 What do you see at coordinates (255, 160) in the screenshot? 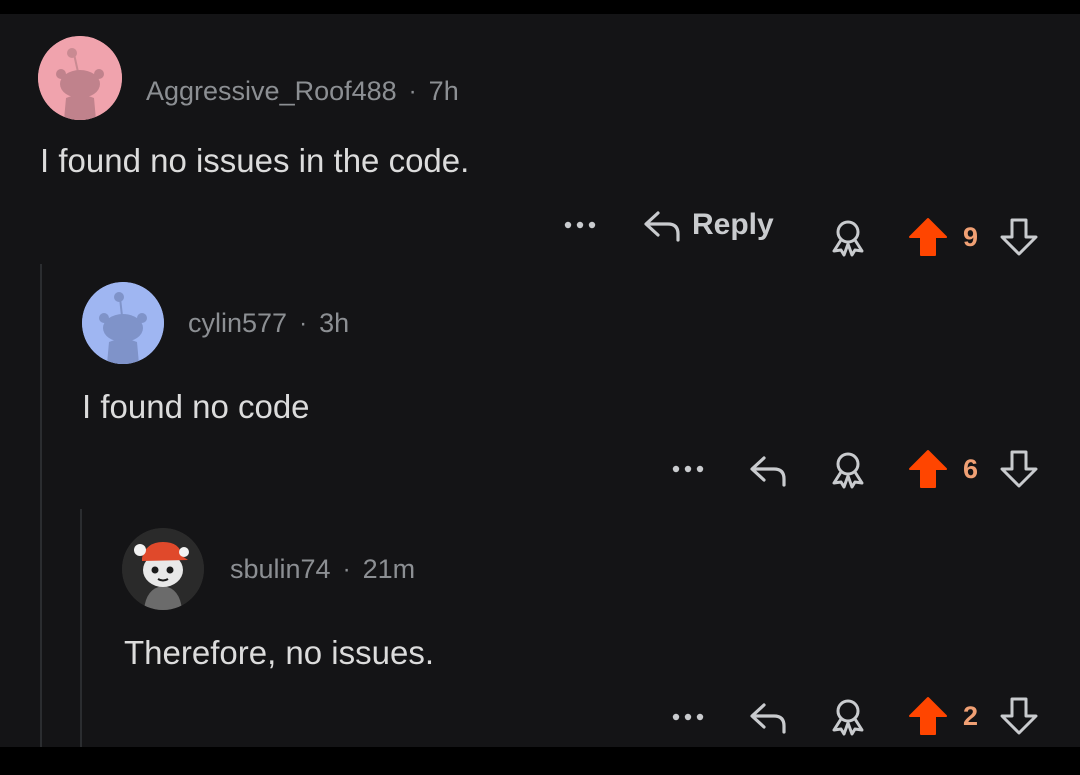
I see `comment-body: I found no issues in the code.` at bounding box center [255, 160].